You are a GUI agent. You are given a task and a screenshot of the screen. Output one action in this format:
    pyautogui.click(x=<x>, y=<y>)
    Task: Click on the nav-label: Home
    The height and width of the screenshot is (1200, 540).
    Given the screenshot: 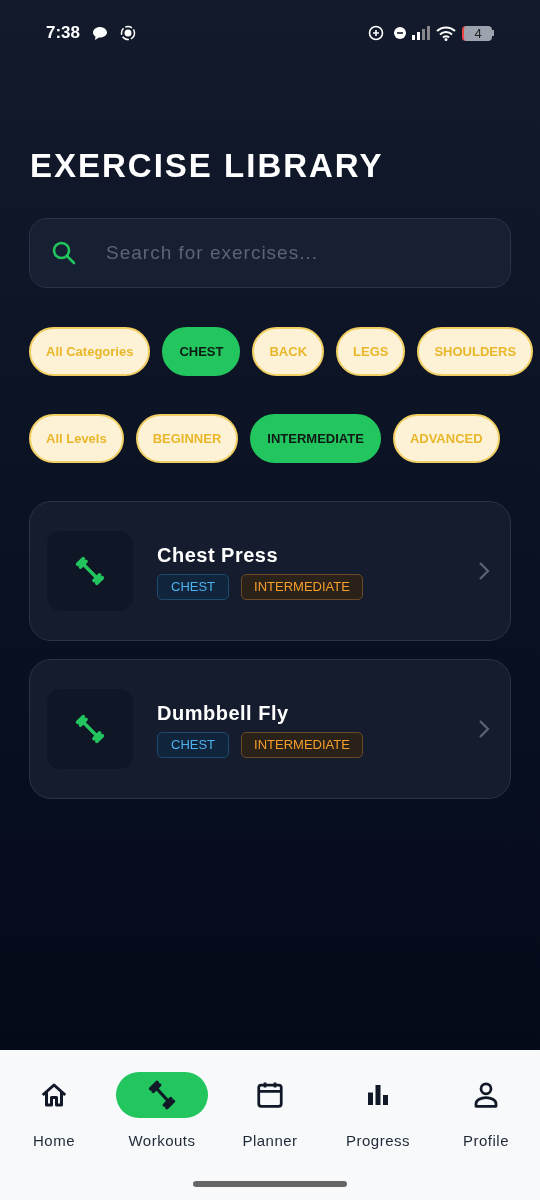 What is the action you would take?
    pyautogui.click(x=54, y=1141)
    